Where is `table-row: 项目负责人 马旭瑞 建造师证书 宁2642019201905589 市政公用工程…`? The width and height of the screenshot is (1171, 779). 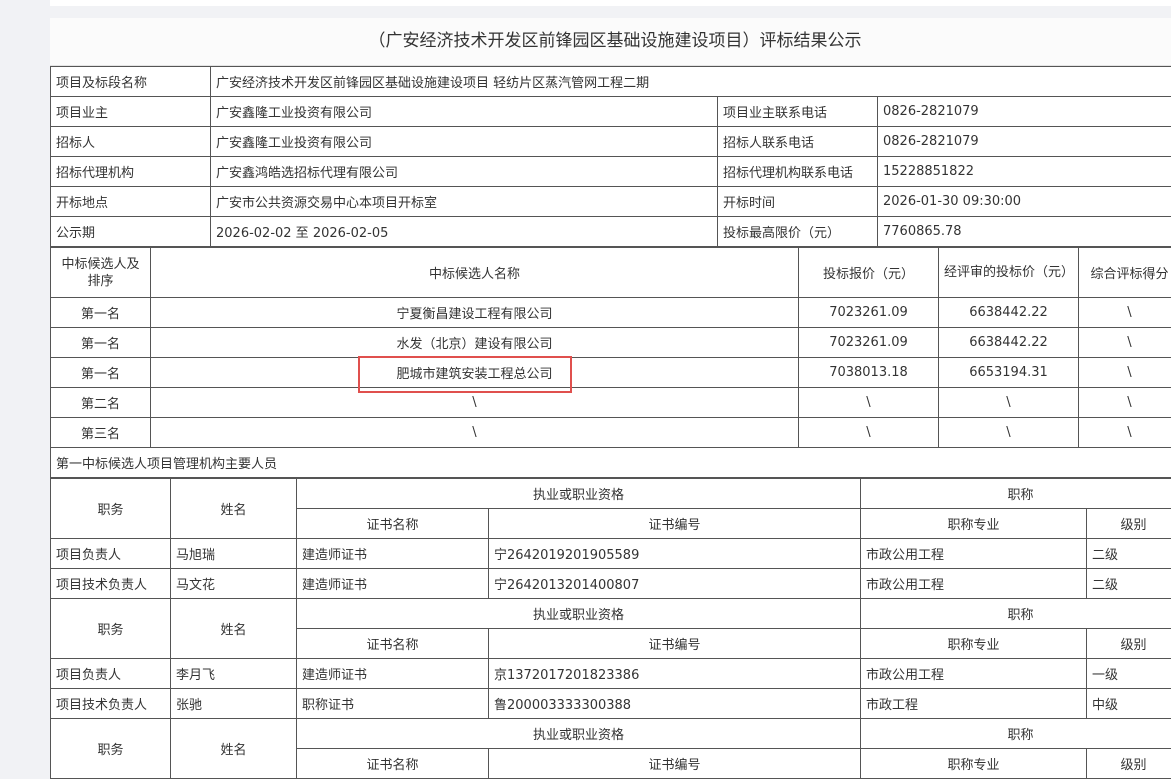
table-row: 项目负责人 马旭瑞 建造师证书 宁2642019201905589 市政公用工程… is located at coordinates (611, 554).